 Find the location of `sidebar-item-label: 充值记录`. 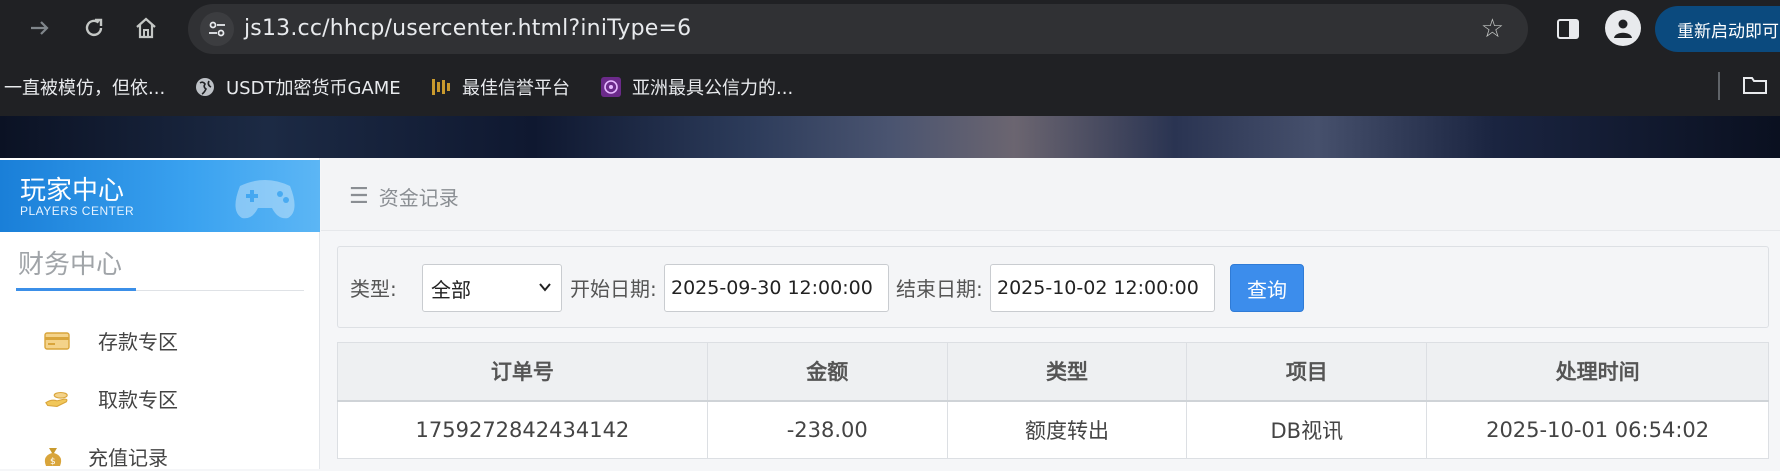

sidebar-item-label: 充值记录 is located at coordinates (128, 458).